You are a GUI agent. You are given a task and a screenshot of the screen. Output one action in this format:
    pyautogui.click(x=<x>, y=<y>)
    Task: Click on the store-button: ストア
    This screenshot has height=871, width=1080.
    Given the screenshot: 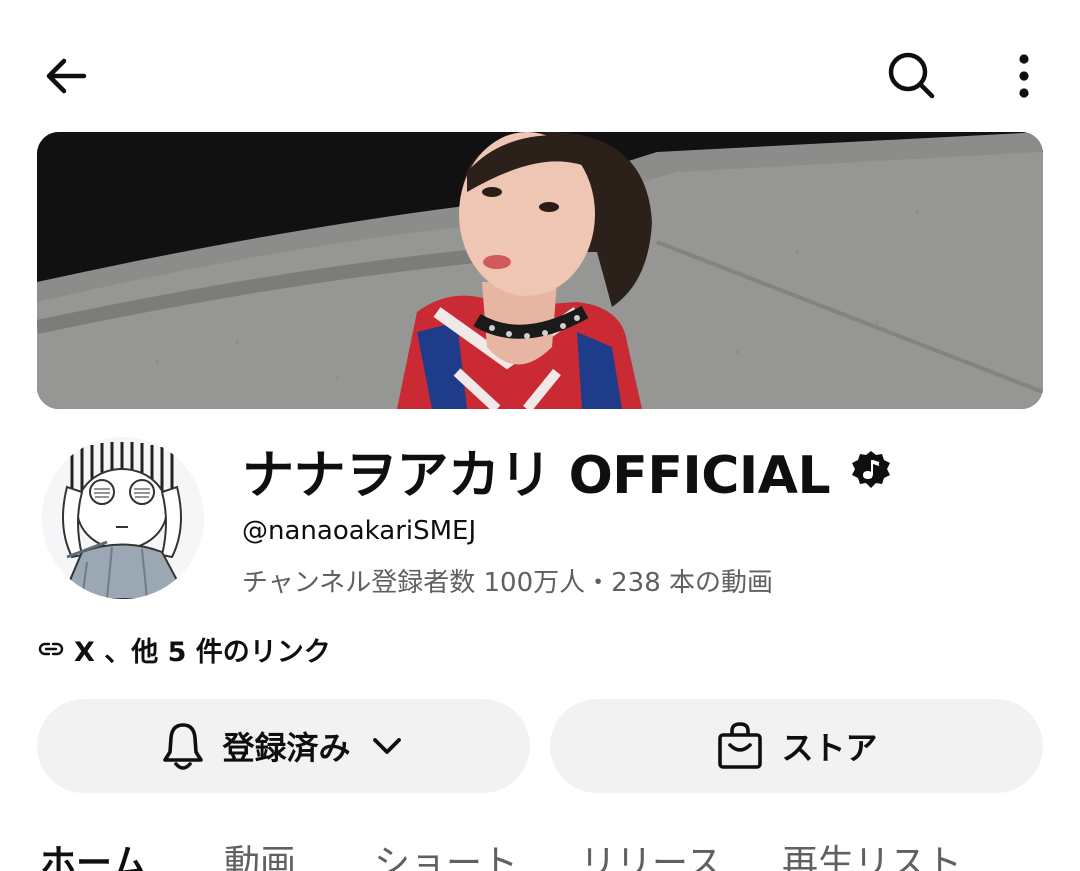 What is the action you would take?
    pyautogui.click(x=796, y=746)
    